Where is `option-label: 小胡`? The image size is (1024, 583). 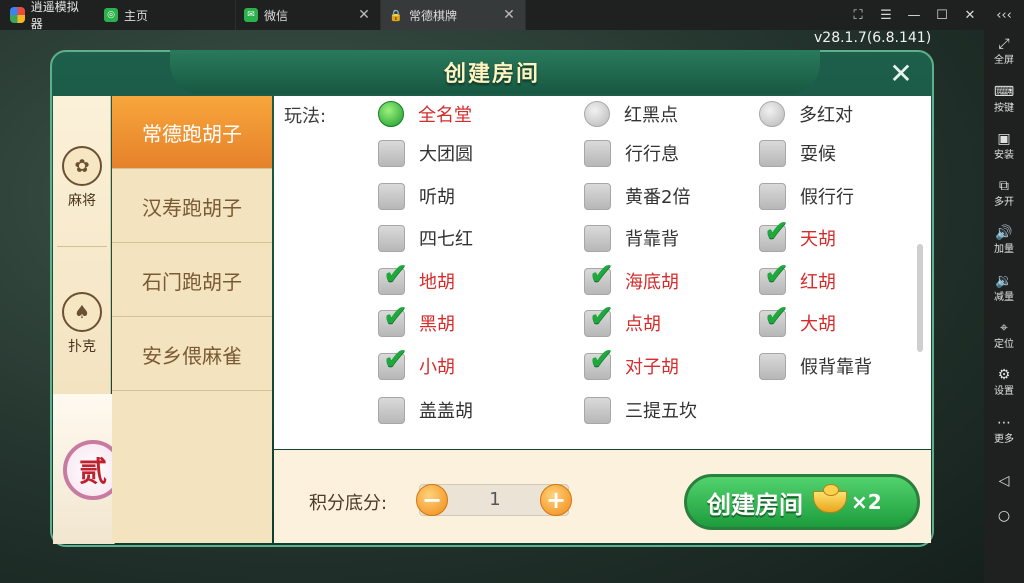 option-label: 小胡 is located at coordinates (437, 367).